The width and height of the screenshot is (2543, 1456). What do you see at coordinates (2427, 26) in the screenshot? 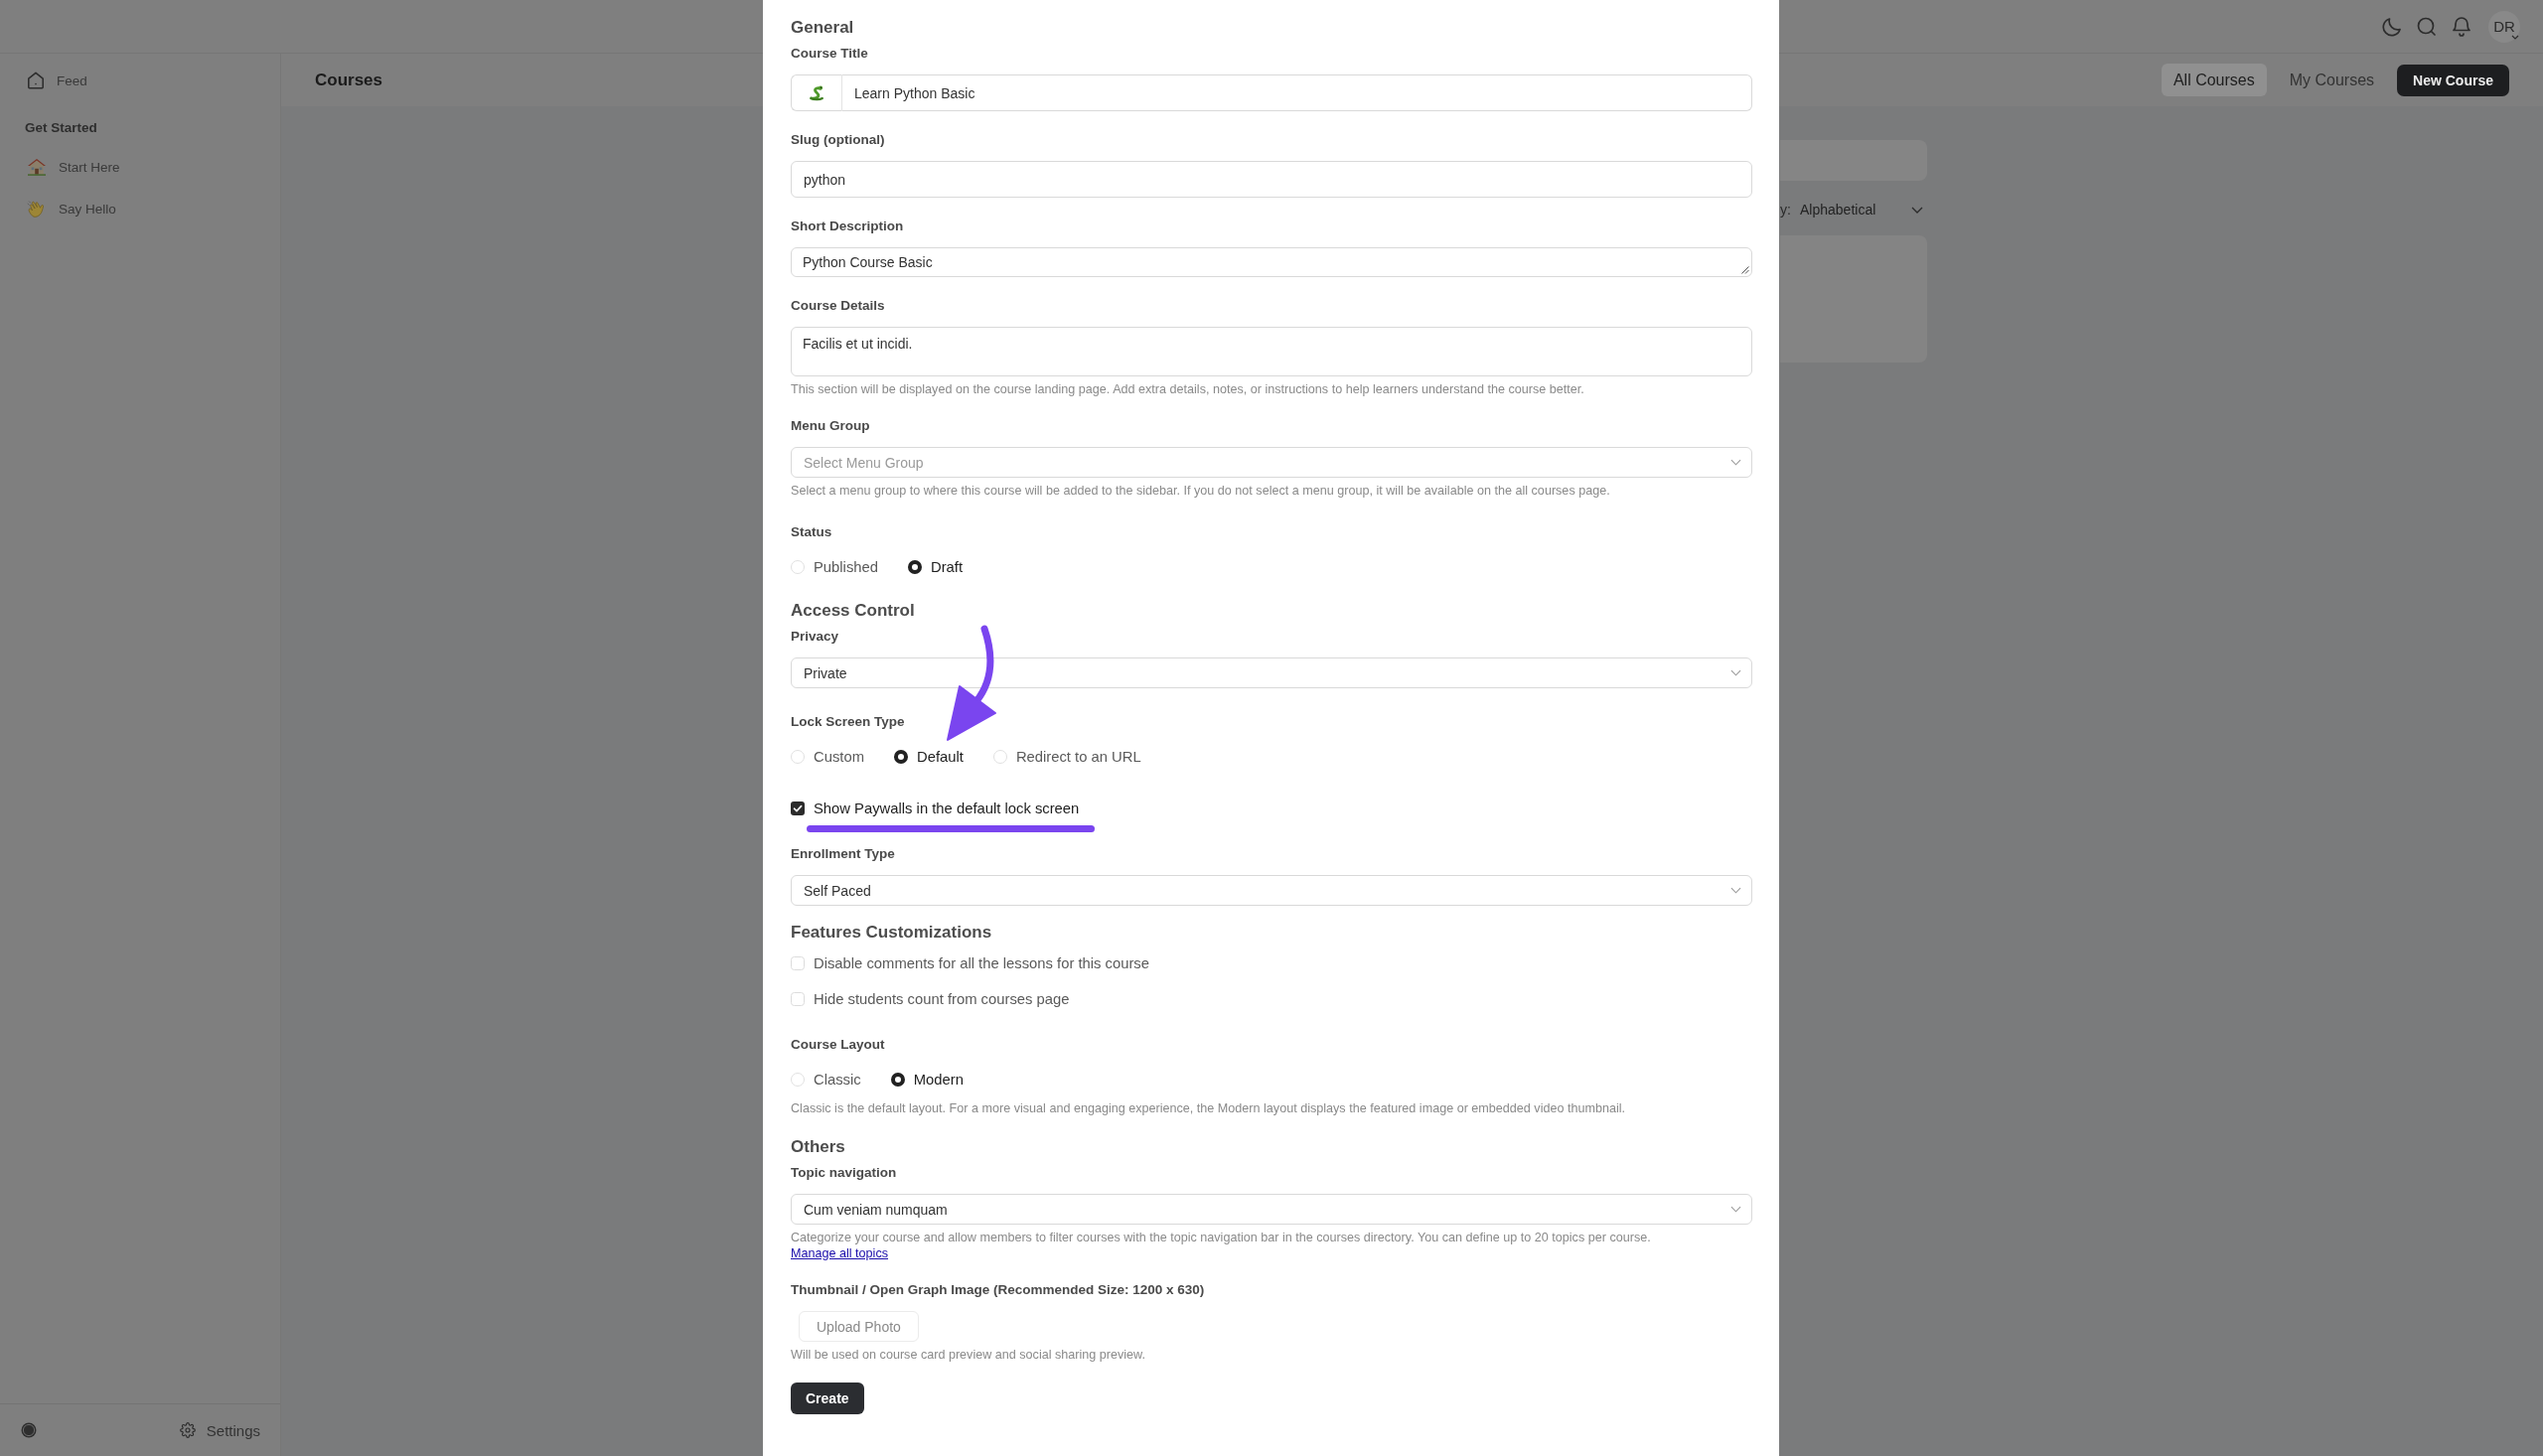
I see `search-icon` at bounding box center [2427, 26].